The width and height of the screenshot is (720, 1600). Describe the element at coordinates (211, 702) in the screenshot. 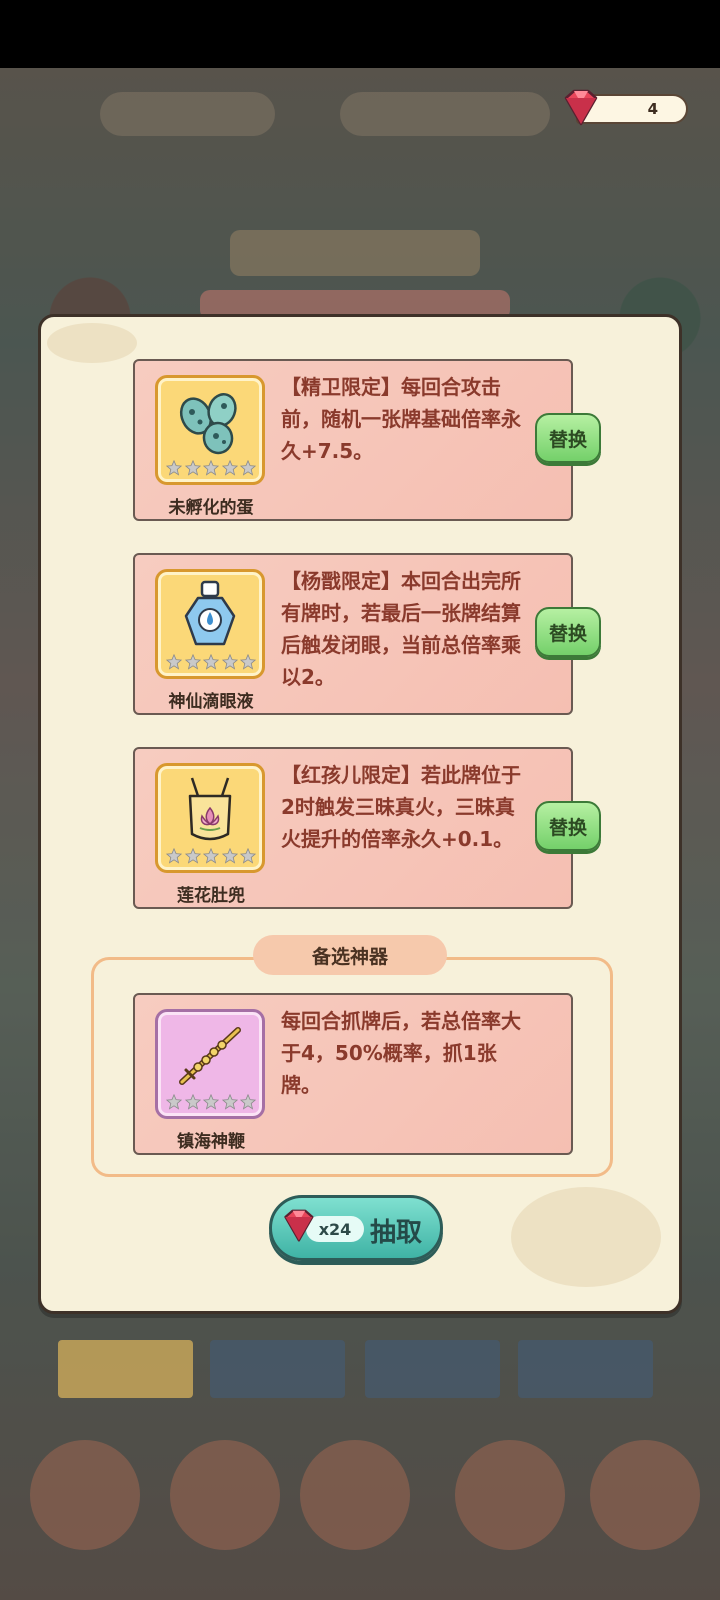

I see `artifact-name: 神仙滴眼液` at that location.